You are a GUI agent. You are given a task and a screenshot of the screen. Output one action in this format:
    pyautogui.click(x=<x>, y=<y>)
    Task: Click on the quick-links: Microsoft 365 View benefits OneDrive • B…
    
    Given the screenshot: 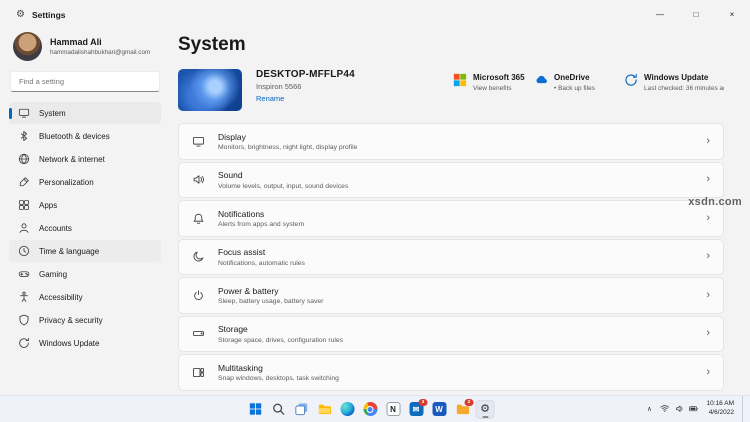 What is the action you would take?
    pyautogui.click(x=451, y=88)
    